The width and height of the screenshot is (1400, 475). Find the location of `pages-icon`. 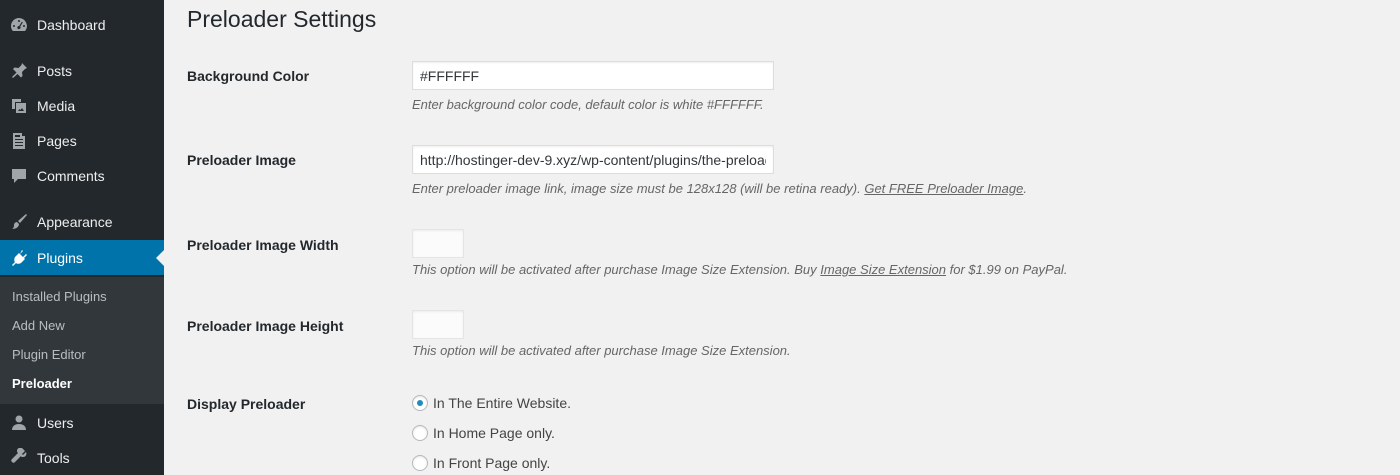

pages-icon is located at coordinates (18, 141).